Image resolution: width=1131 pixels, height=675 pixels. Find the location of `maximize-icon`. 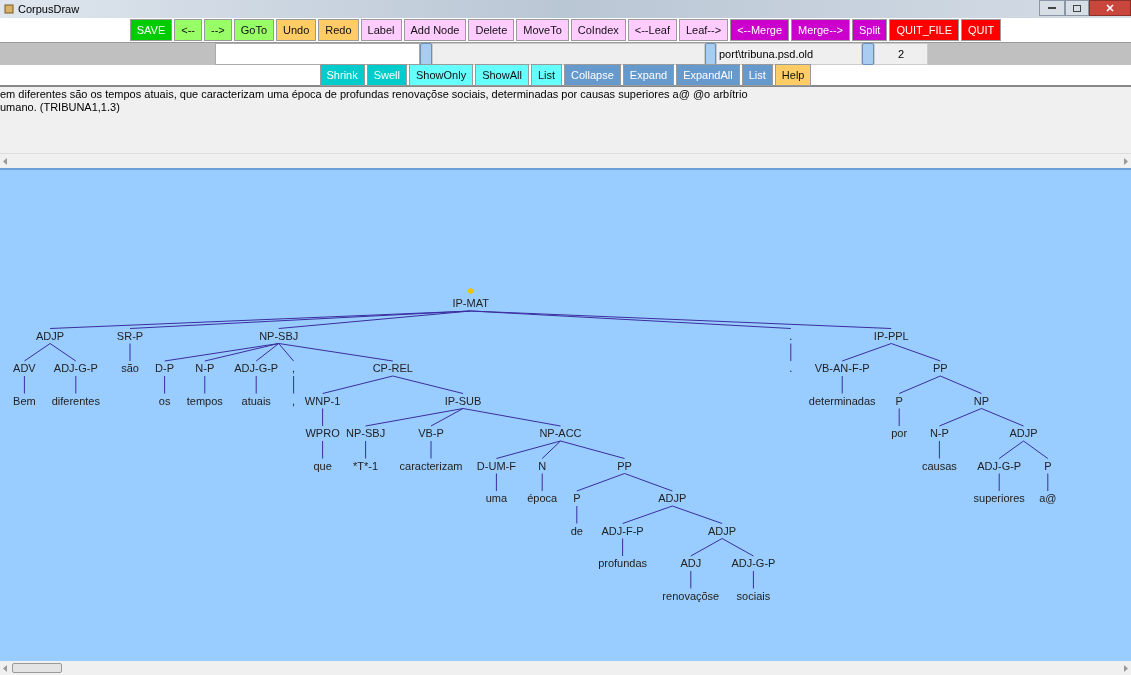

maximize-icon is located at coordinates (1077, 8).